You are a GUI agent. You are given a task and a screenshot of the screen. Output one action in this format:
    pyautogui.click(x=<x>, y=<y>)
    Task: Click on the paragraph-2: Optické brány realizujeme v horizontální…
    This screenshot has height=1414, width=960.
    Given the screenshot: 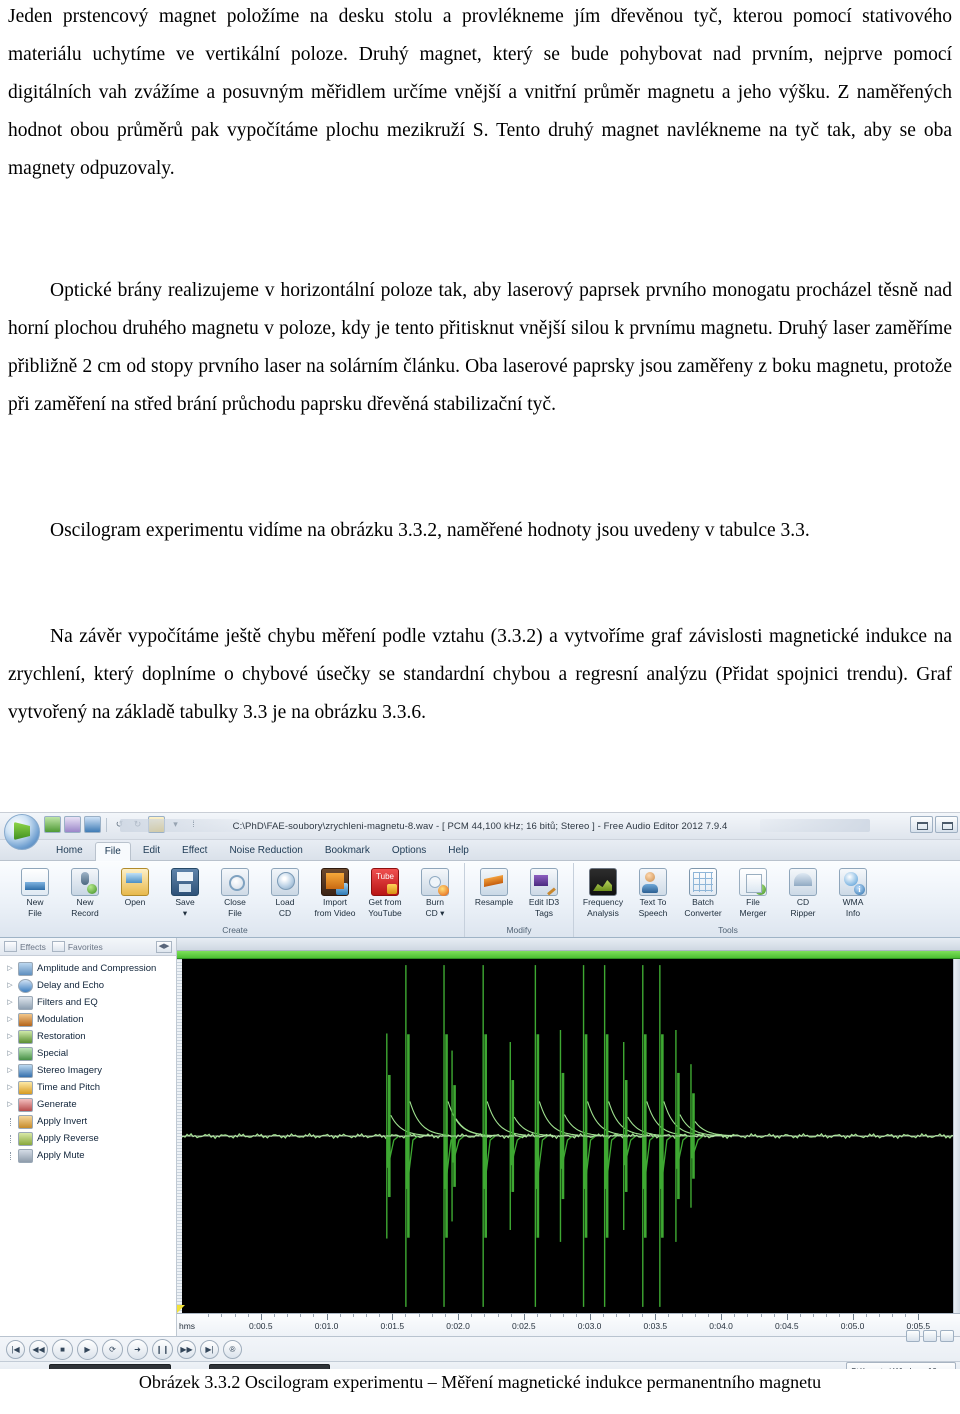 What is the action you would take?
    pyautogui.click(x=480, y=348)
    